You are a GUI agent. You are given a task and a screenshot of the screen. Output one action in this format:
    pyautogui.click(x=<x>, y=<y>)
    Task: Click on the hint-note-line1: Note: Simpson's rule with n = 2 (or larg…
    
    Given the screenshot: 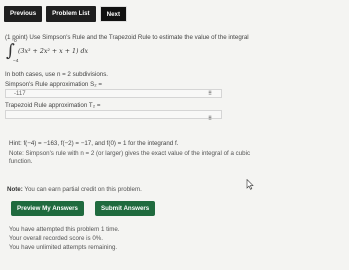 What is the action you would take?
    pyautogui.click(x=130, y=153)
    